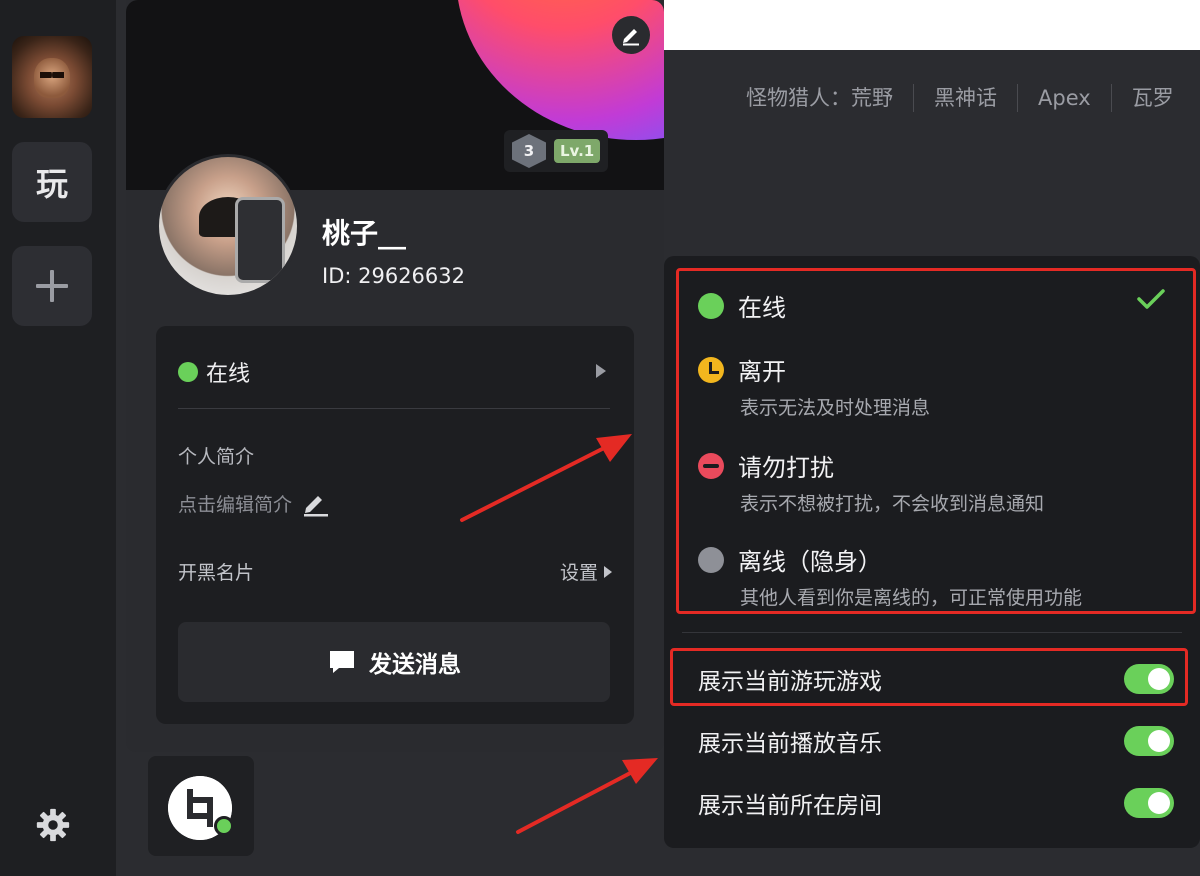 The height and width of the screenshot is (876, 1200). Describe the element at coordinates (1151, 299) in the screenshot. I see `checkmark-icon` at that location.